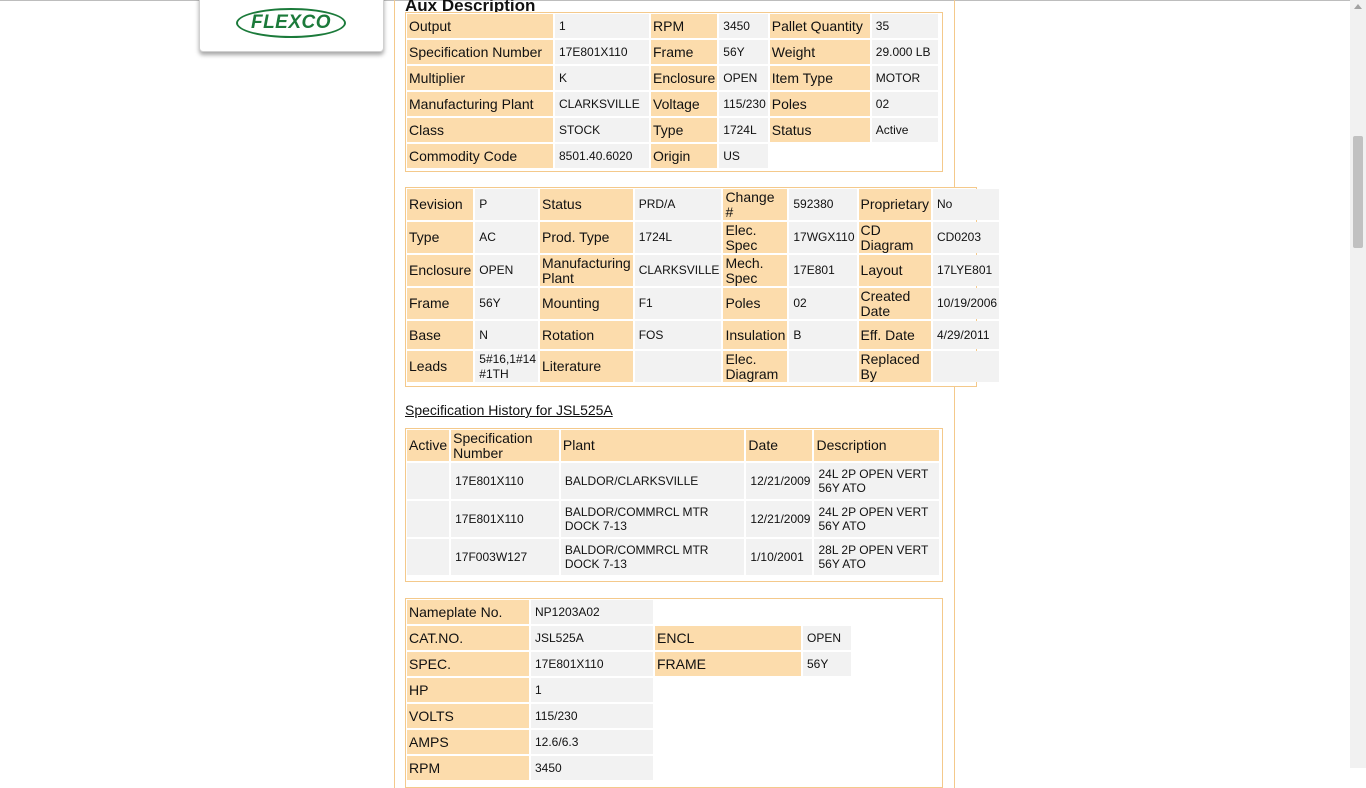 Image resolution: width=1366 pixels, height=788 pixels. Describe the element at coordinates (894, 270) in the screenshot. I see `field-label: Layout` at that location.